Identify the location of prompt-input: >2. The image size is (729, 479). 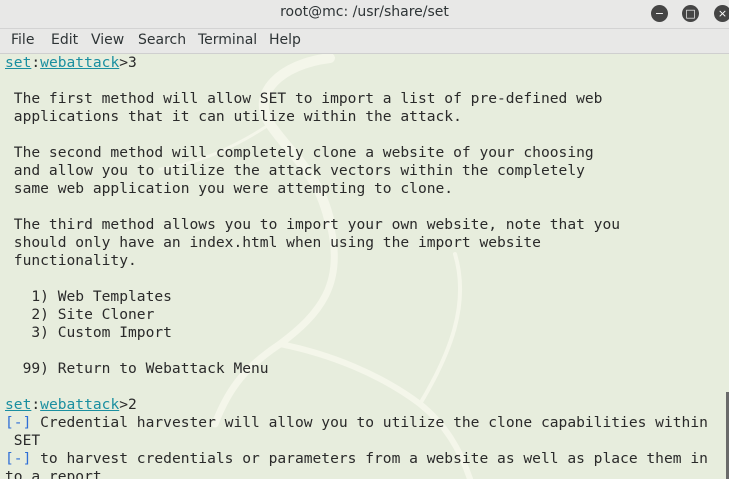
(128, 404).